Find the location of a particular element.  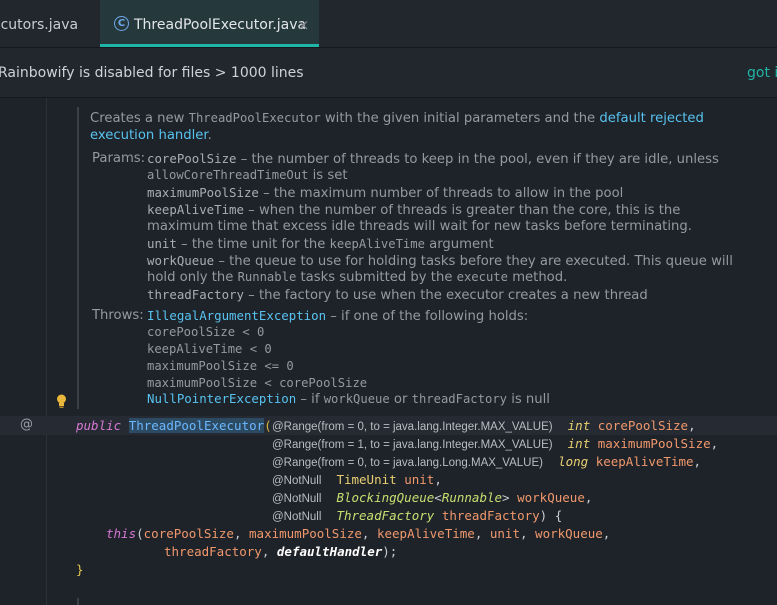

throws-condition: keepAliveTime < 0 is located at coordinates (209, 349).